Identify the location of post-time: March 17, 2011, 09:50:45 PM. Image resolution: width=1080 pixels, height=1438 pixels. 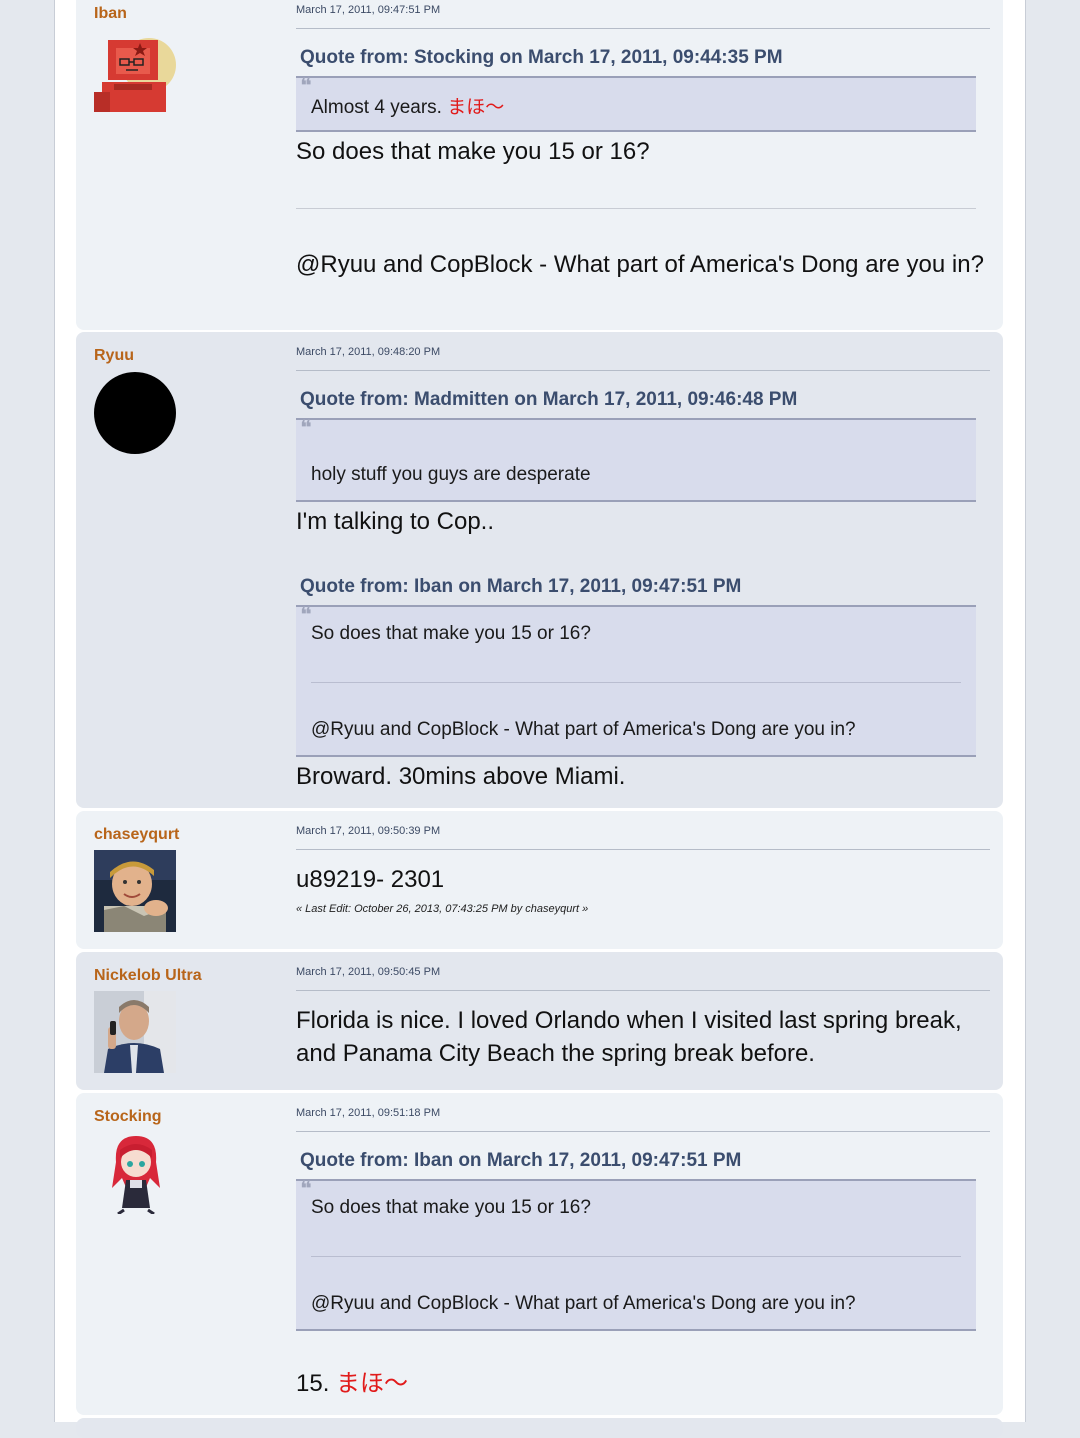
(368, 972).